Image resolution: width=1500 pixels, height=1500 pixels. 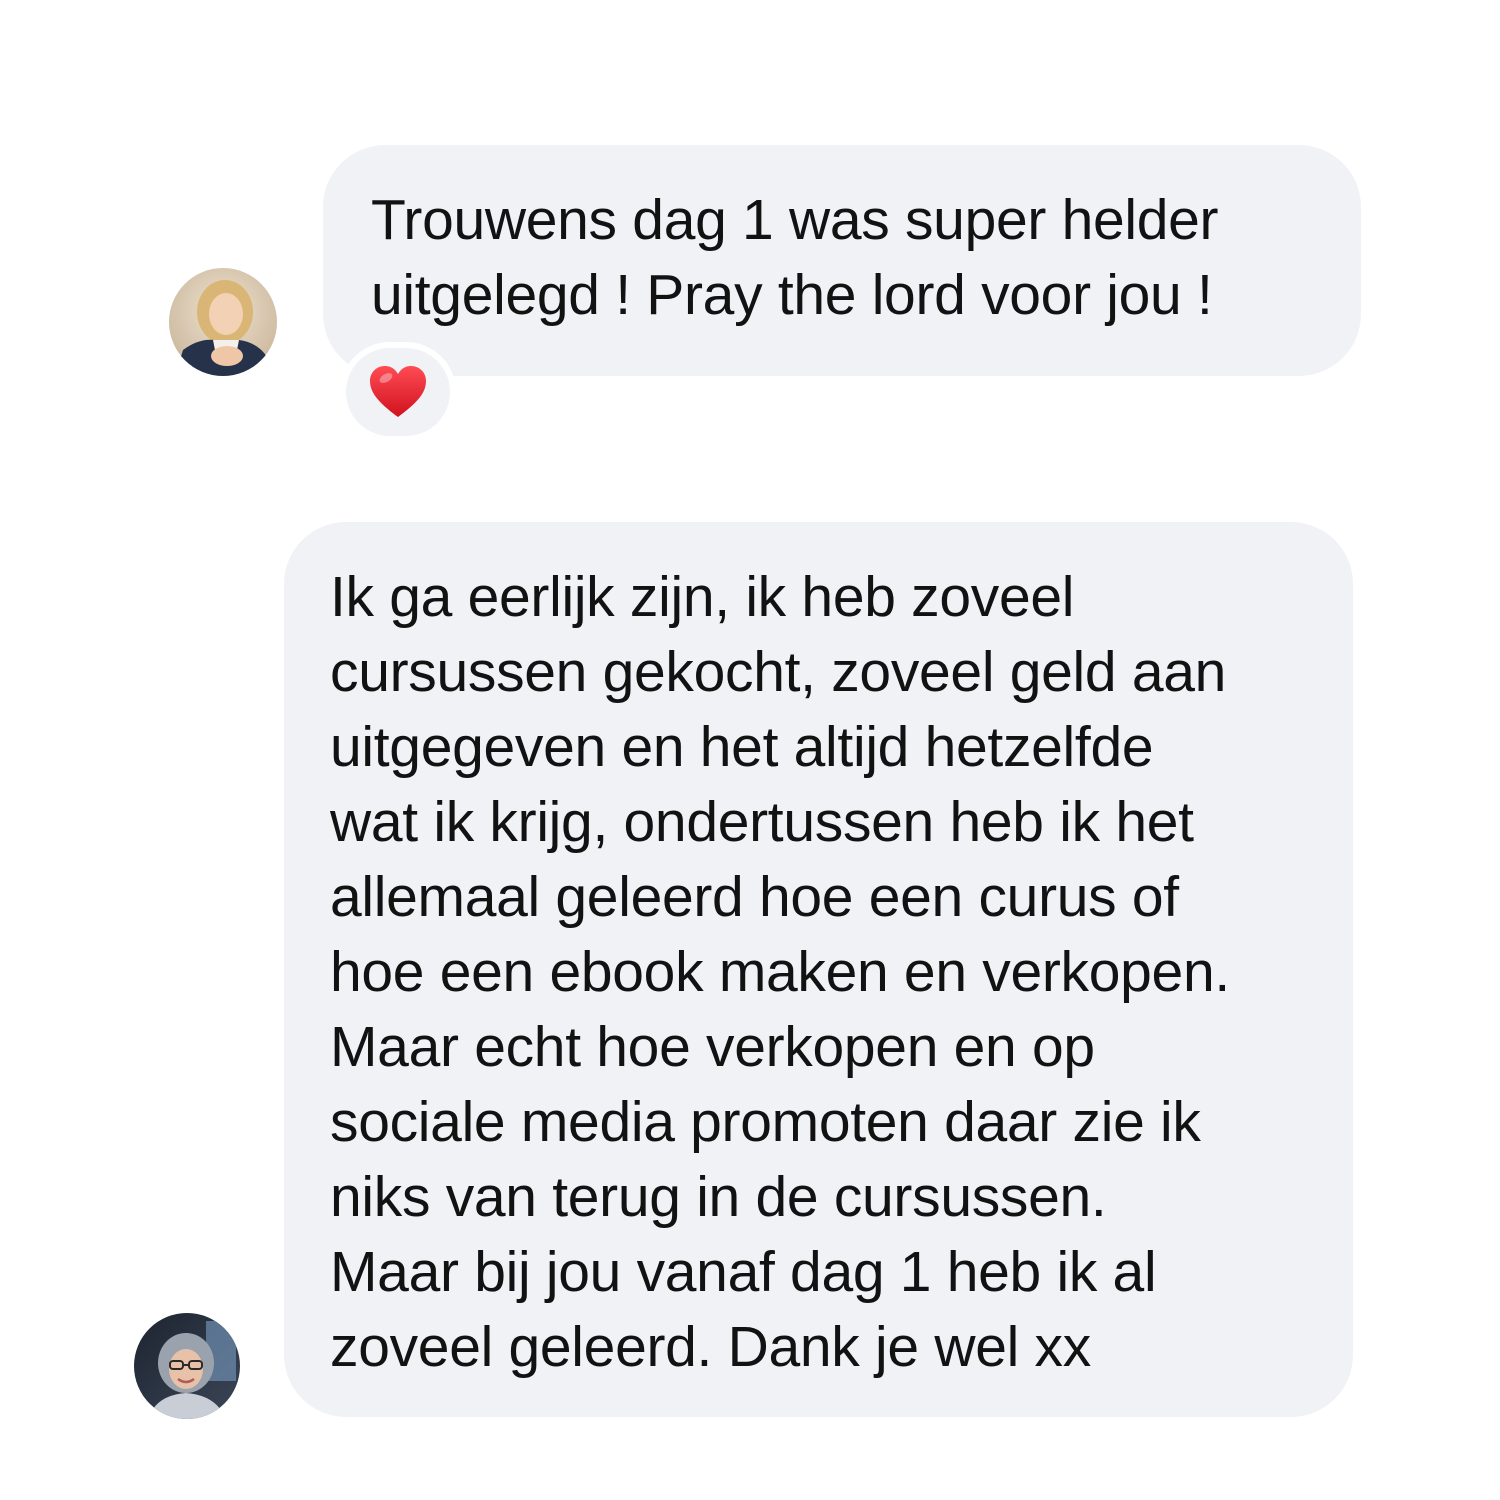 What do you see at coordinates (743, 1272) in the screenshot?
I see `message-line: Maar bij jou vanaf dag 1 heb ik al` at bounding box center [743, 1272].